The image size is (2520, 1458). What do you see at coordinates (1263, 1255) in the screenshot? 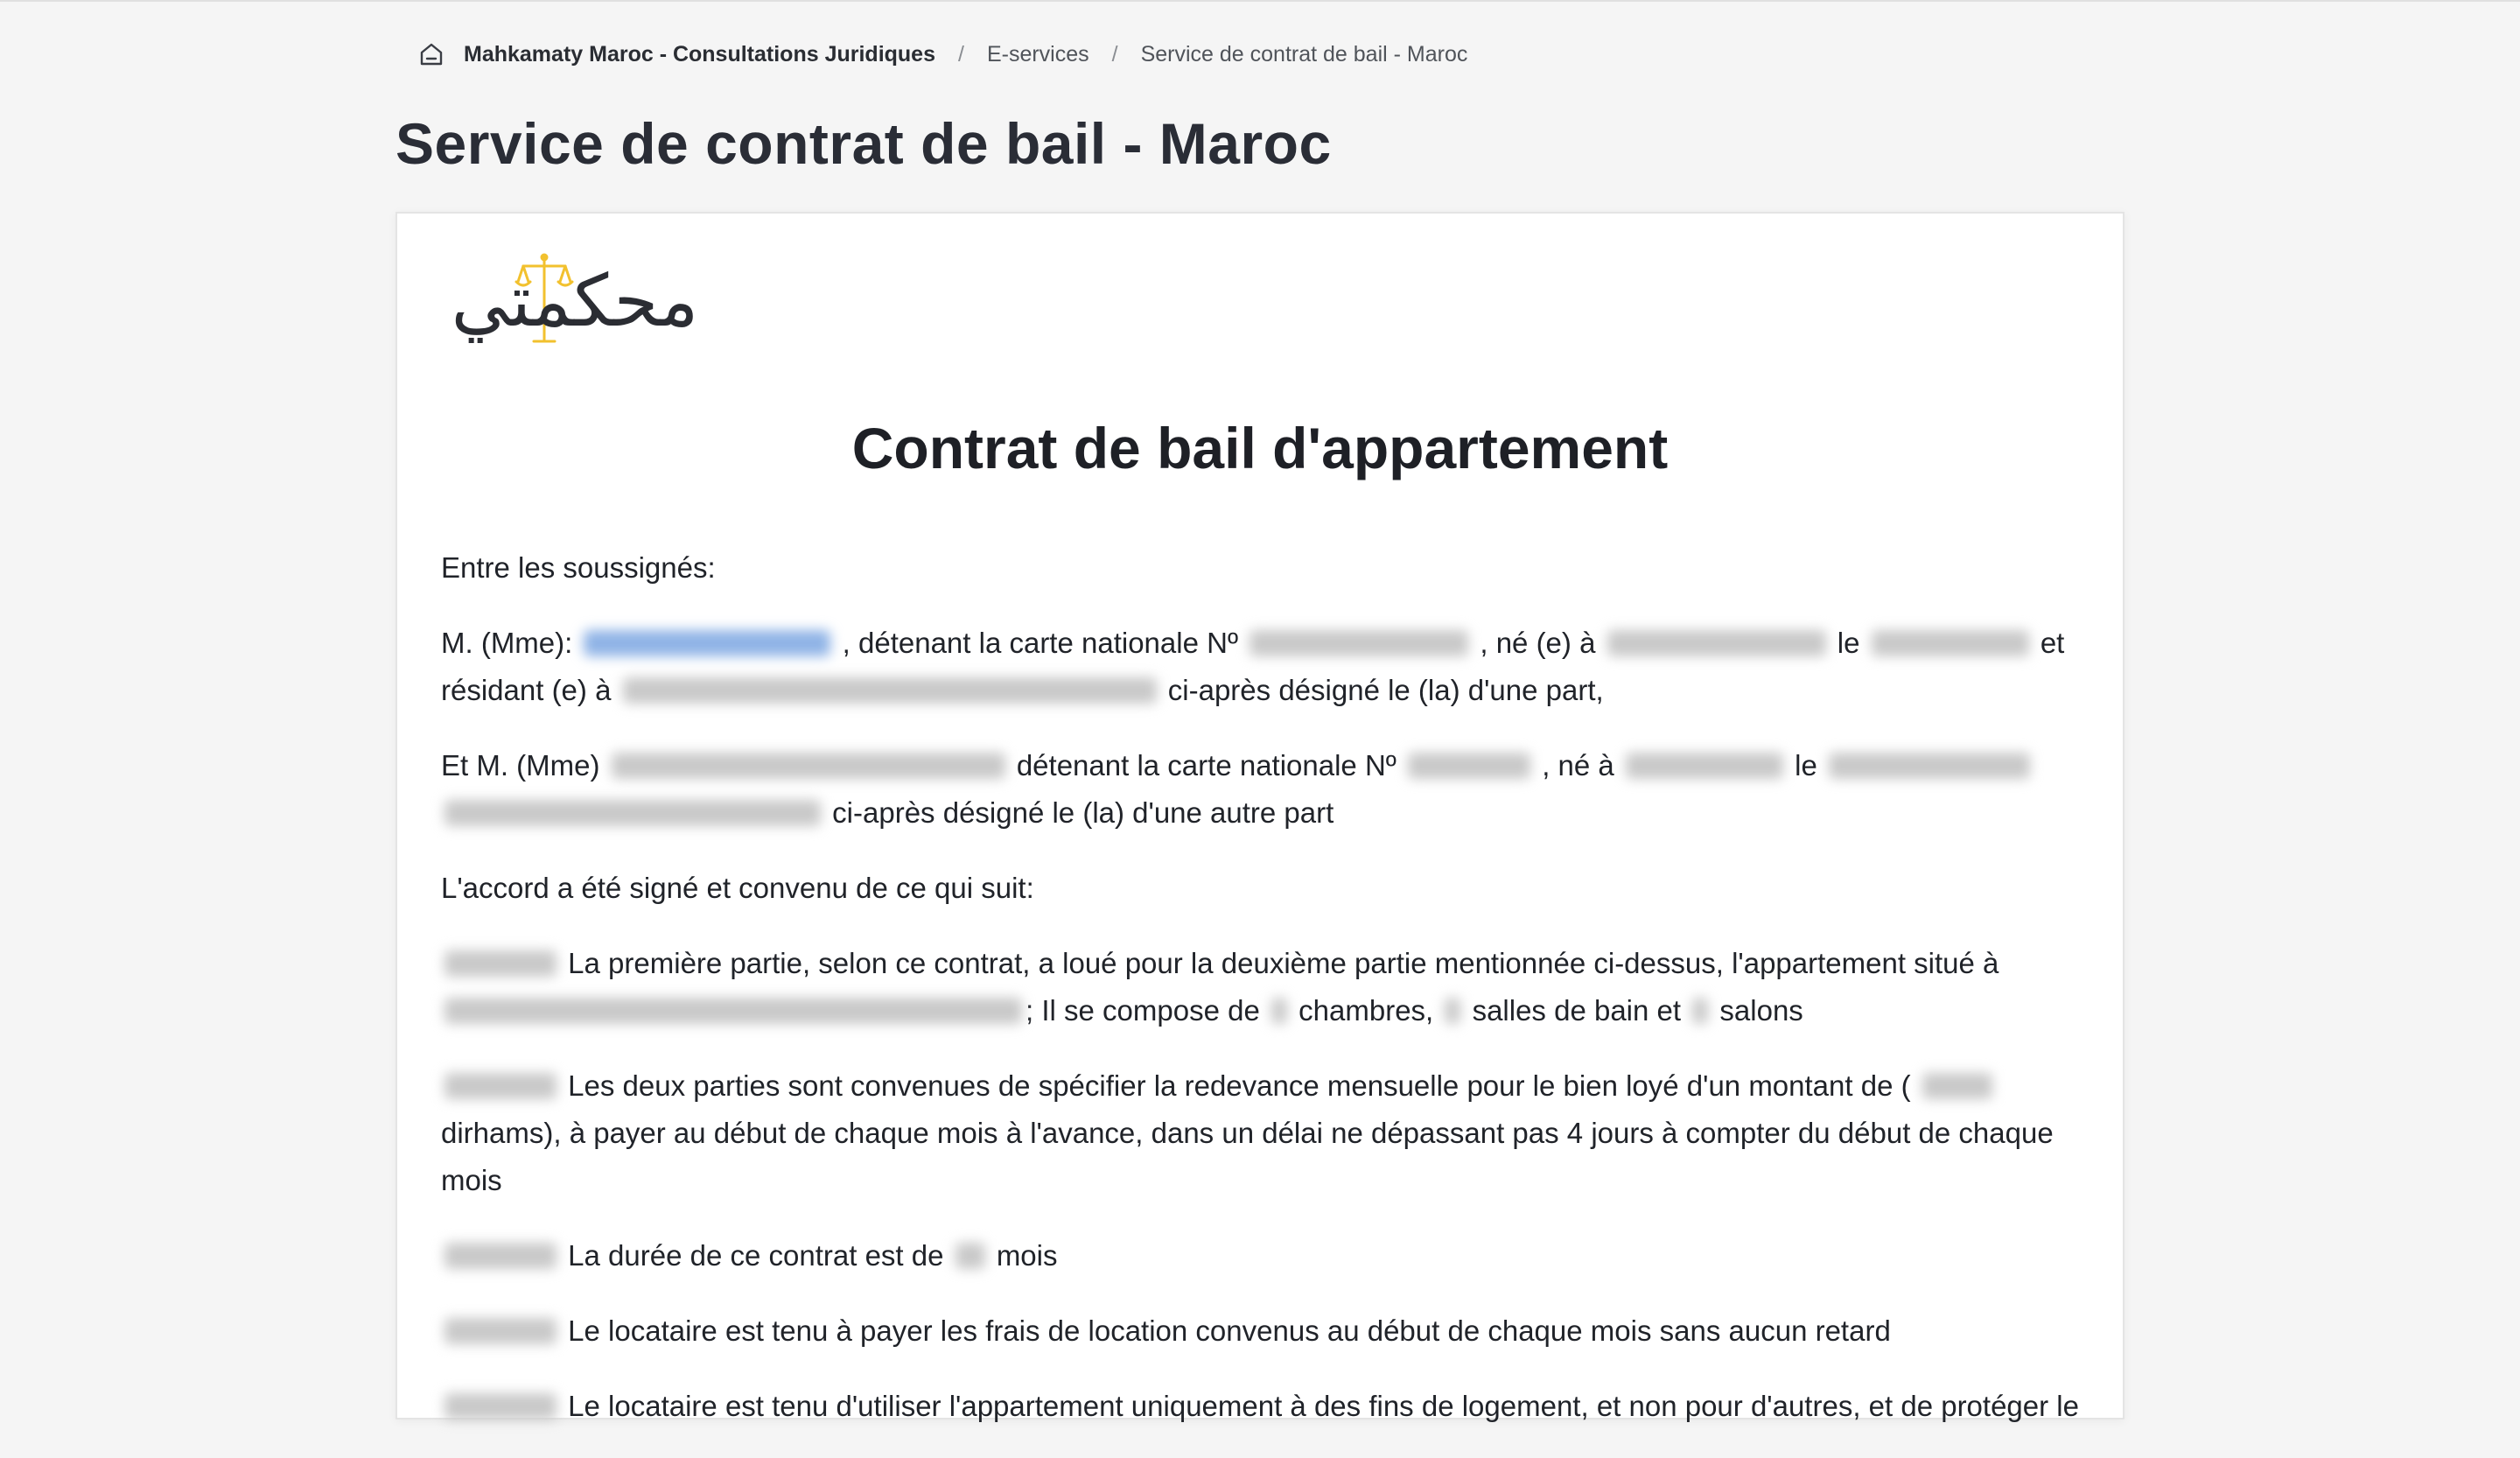
I see `clause-3: La durée de ce contrat est de mois` at bounding box center [1263, 1255].